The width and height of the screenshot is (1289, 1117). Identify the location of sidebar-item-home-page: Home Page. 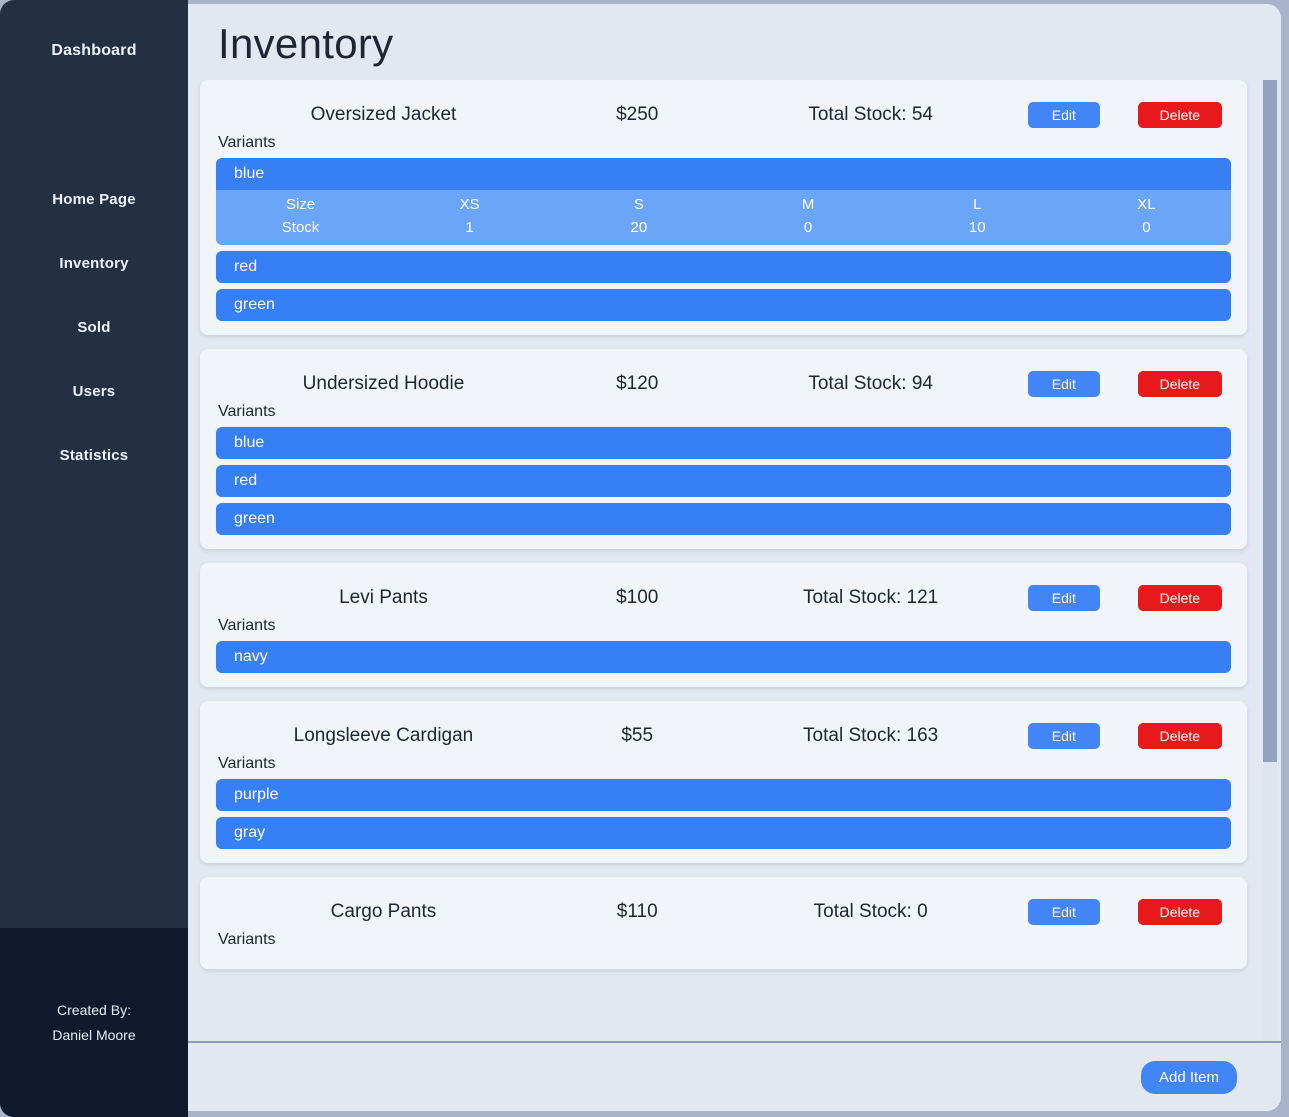
(94, 200).